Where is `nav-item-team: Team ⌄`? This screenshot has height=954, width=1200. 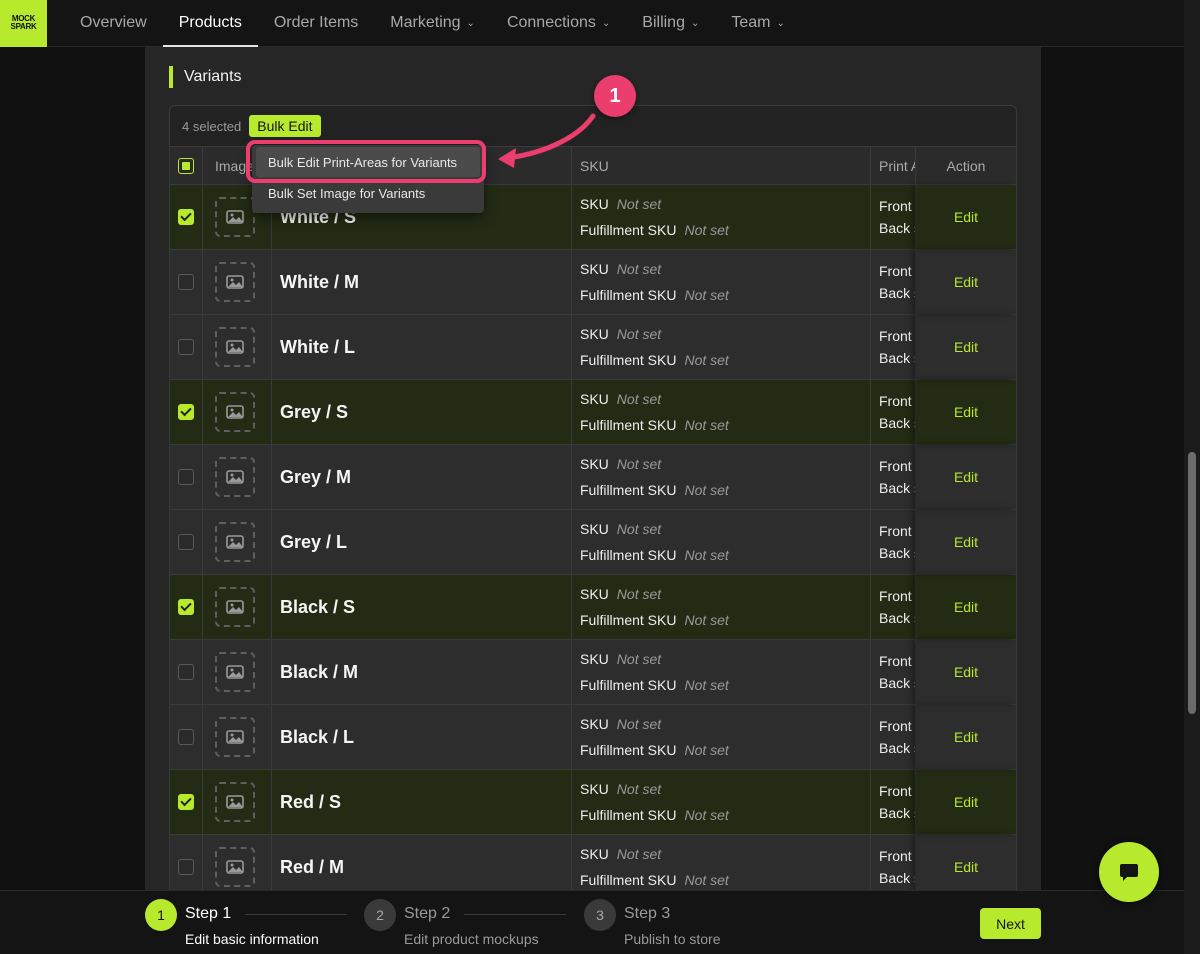 nav-item-team: Team ⌄ is located at coordinates (758, 23).